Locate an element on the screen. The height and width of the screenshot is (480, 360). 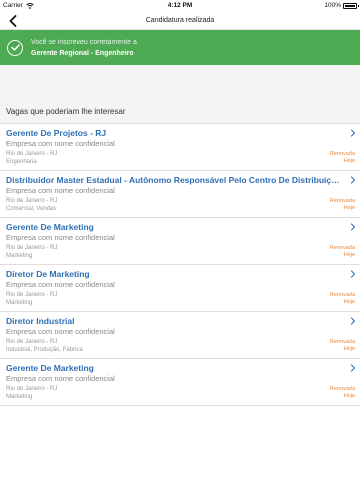
status-left: Carrier is located at coordinates (18, 5).